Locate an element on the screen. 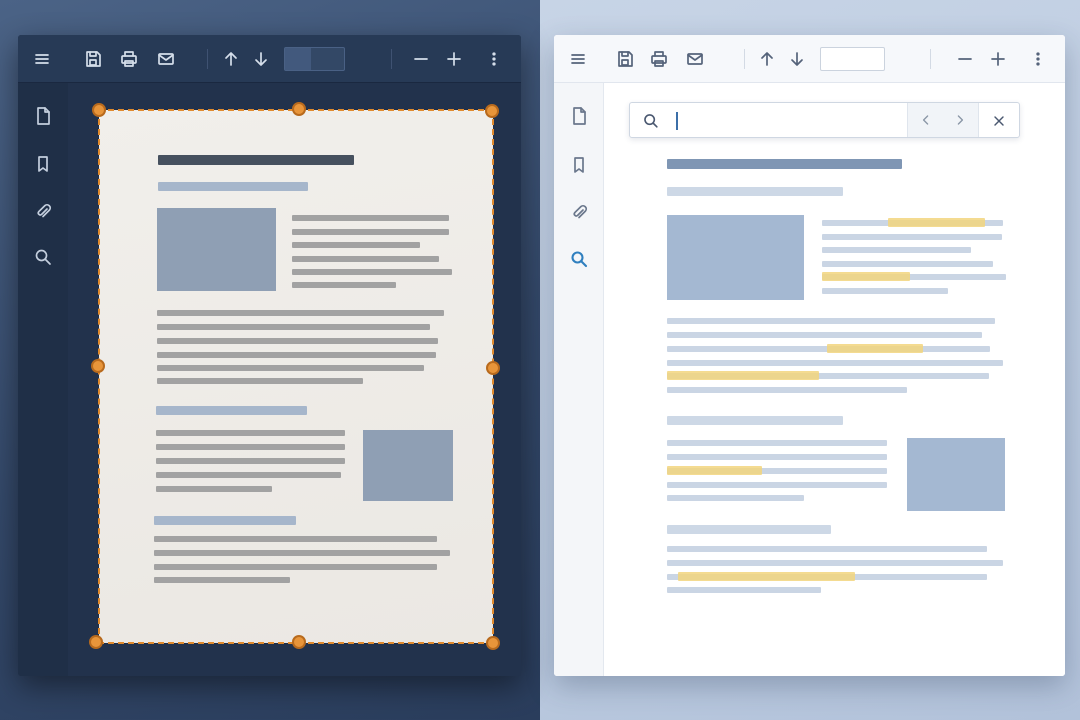 Image resolution: width=1080 pixels, height=720 pixels. crop-handle-bottom-left is located at coordinates (96, 642).